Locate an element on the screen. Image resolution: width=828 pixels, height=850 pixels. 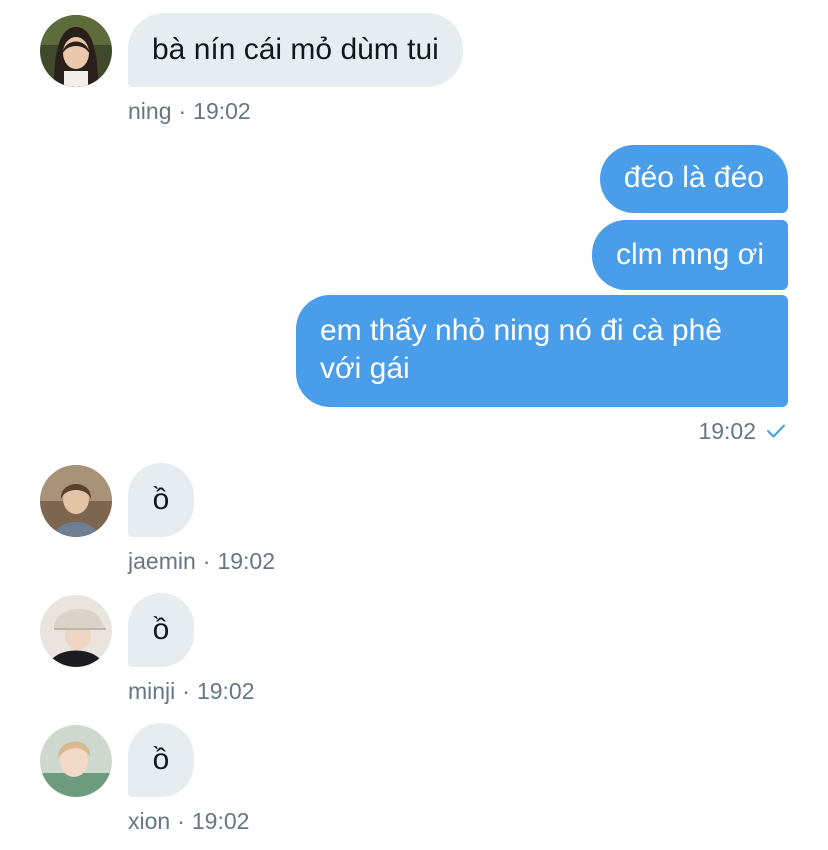
message-bubble-xion: ồ is located at coordinates (161, 760).